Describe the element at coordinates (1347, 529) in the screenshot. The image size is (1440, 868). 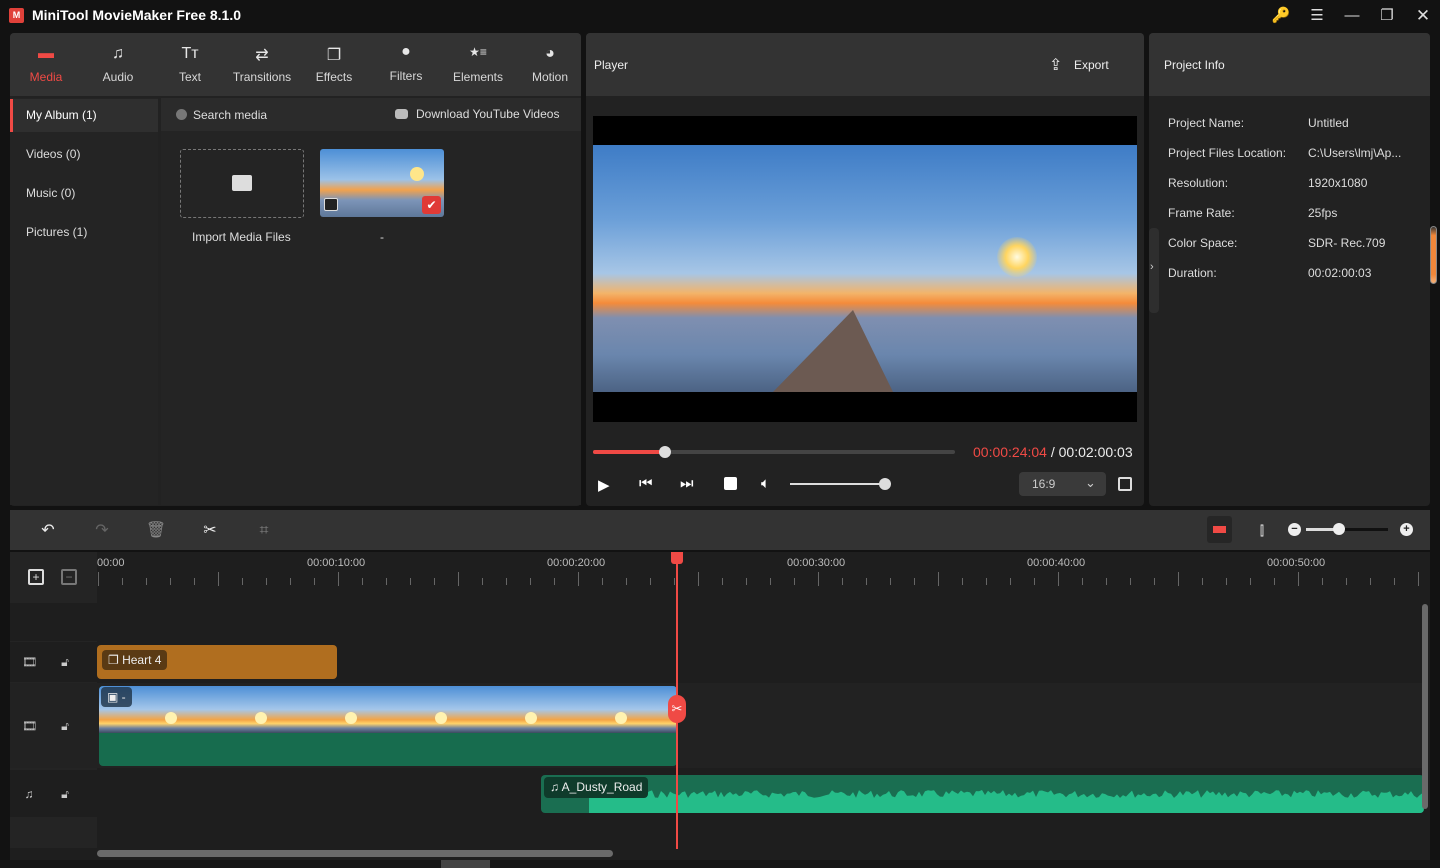
I see `timeline-zoom-slider` at that location.